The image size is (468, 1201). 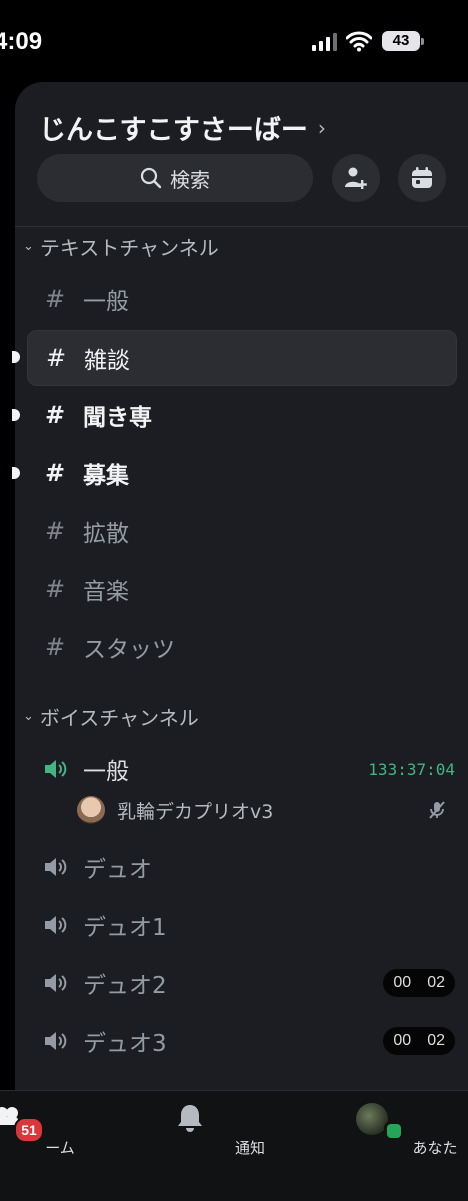 What do you see at coordinates (241, 415) in the screenshot?
I see `text-channel: # 聞き専` at bounding box center [241, 415].